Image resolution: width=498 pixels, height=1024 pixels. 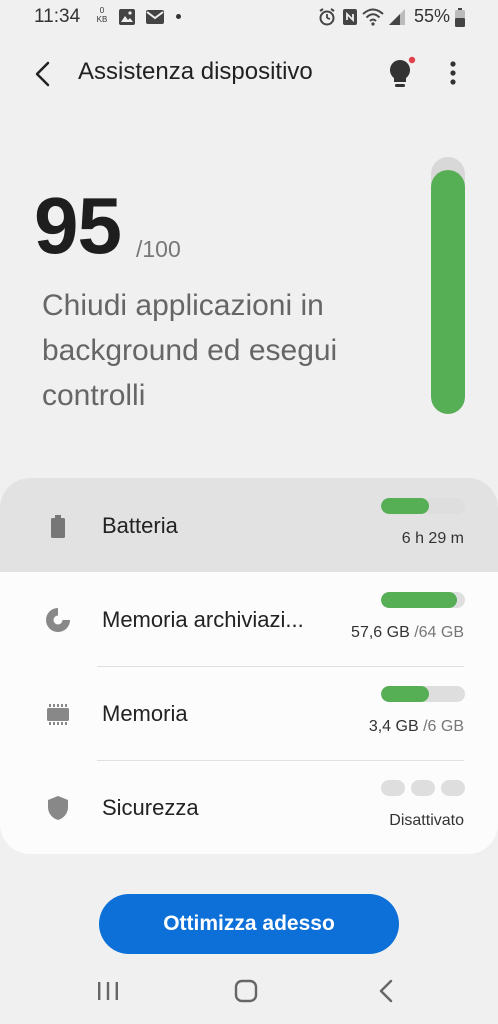 What do you see at coordinates (402, 74) in the screenshot?
I see `lightbulb-icon` at bounding box center [402, 74].